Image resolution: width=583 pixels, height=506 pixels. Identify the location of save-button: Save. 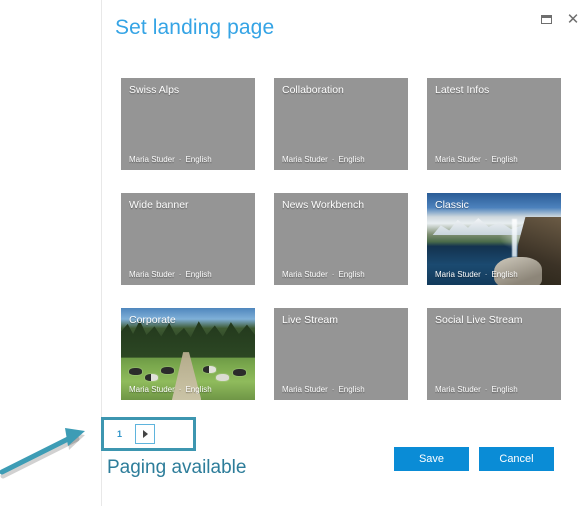
(431, 459).